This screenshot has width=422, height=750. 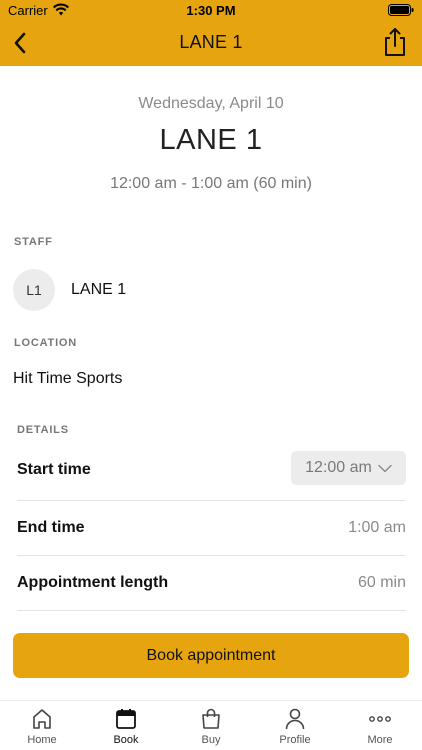 What do you see at coordinates (211, 740) in the screenshot?
I see `tab-buy-label: Buy` at bounding box center [211, 740].